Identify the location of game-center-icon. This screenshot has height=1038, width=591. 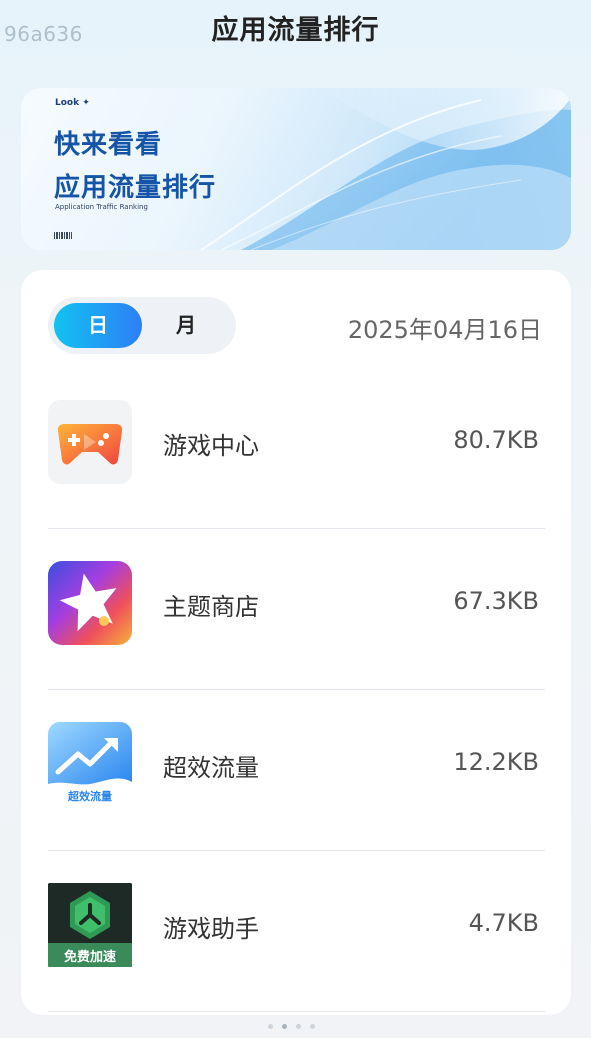
(90, 442).